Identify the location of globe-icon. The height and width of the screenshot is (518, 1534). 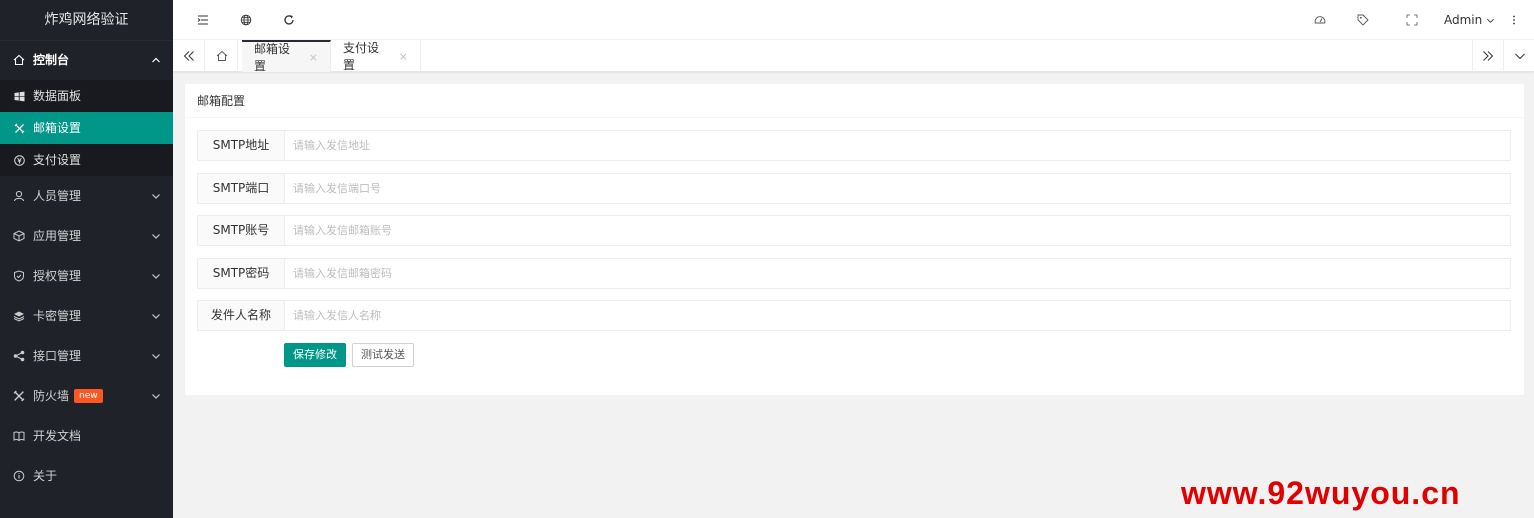
(246, 20).